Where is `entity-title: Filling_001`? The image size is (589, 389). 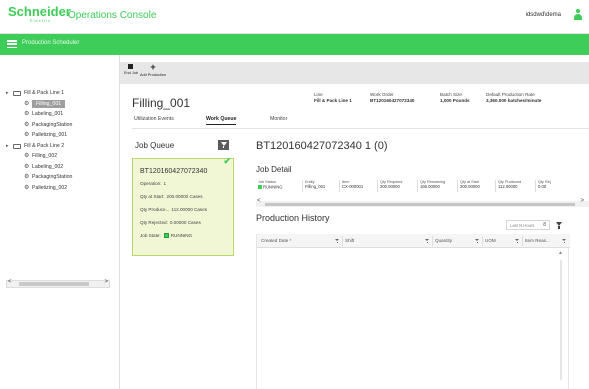 entity-title: Filling_001 is located at coordinates (161, 103).